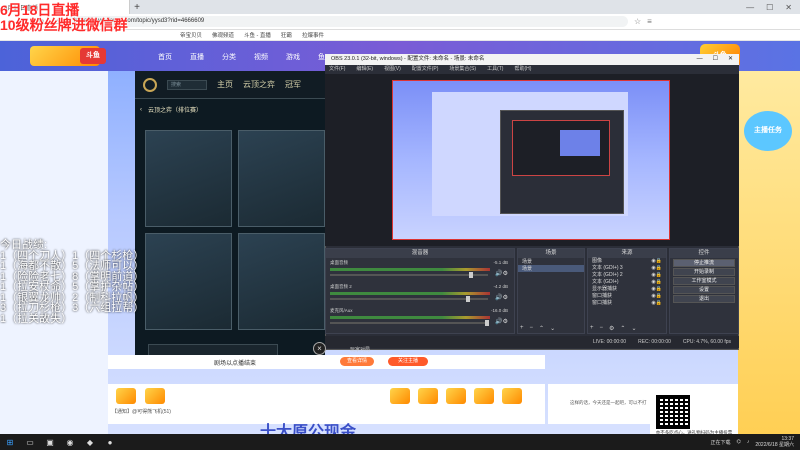 The height and width of the screenshot is (450, 800). Describe the element at coordinates (364, 69) in the screenshot. I see `menu-edit: 编辑(E)` at that location.